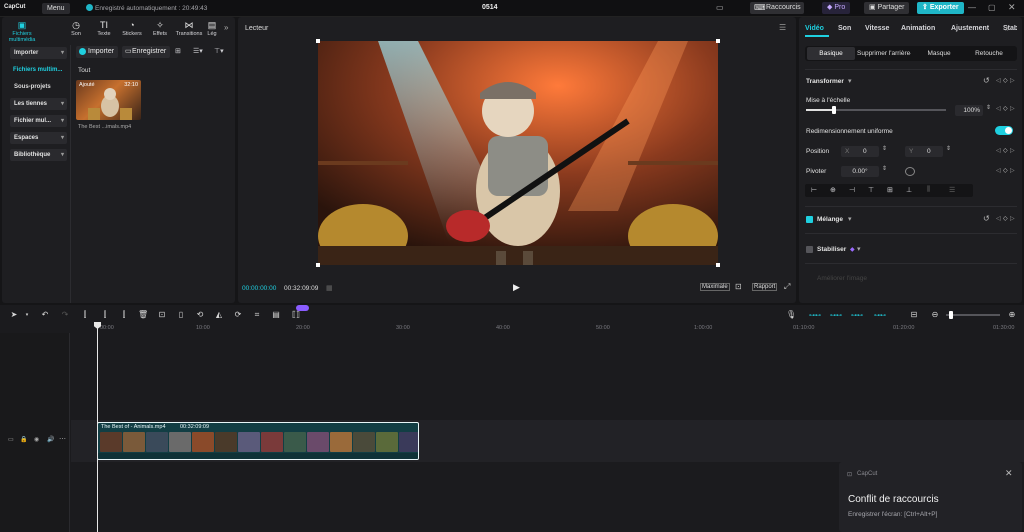  Describe the element at coordinates (928, 190) in the screenshot. I see `distribute-h-icon: ⫼` at that location.